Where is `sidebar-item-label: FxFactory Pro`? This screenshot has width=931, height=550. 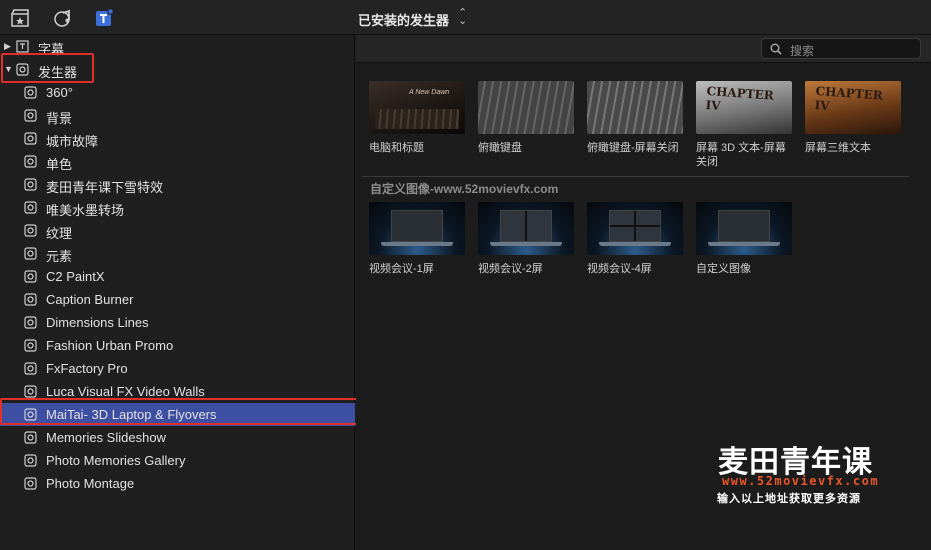
sidebar-item-label: FxFactory Pro is located at coordinates (87, 368).